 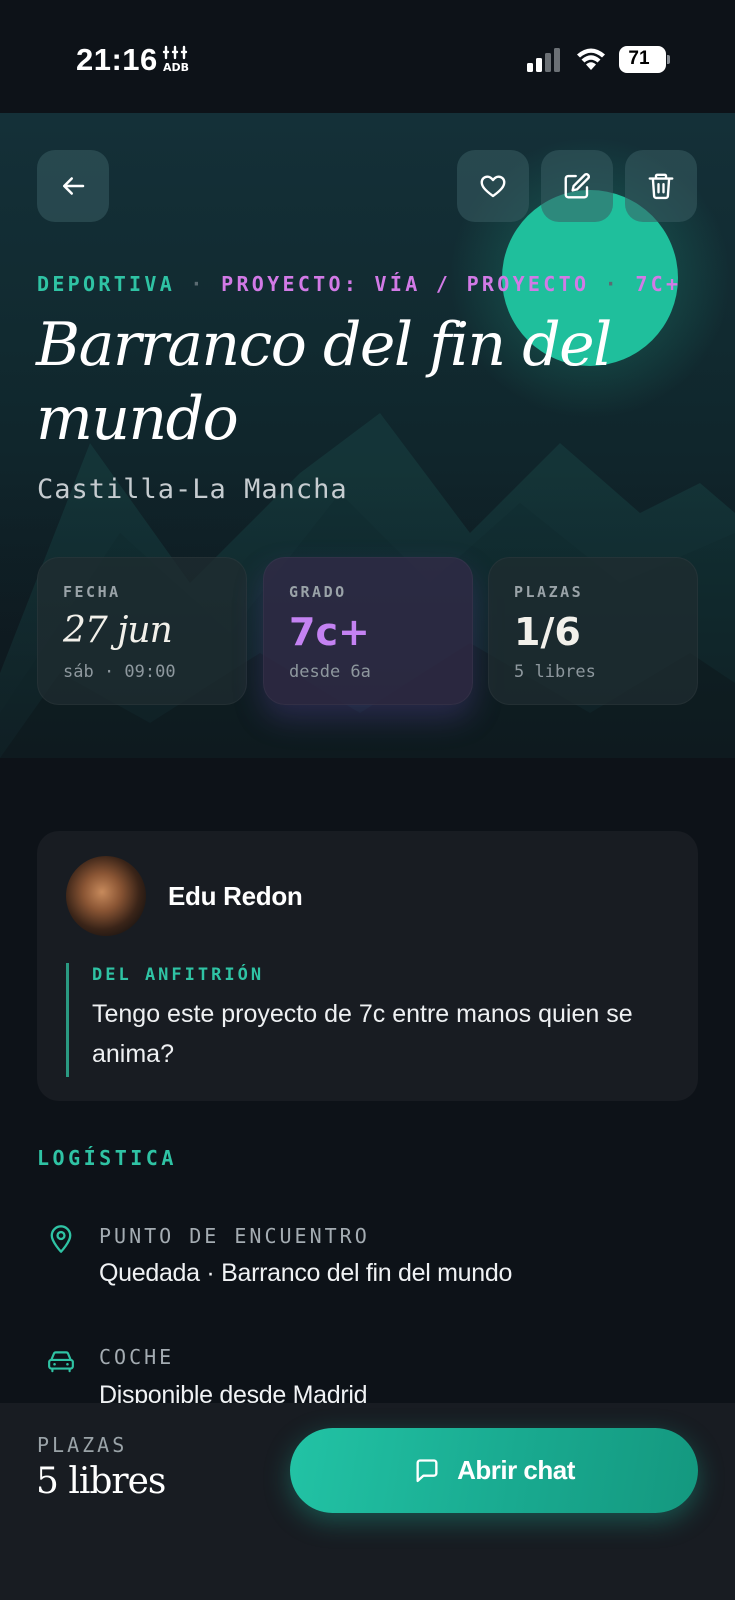 What do you see at coordinates (549, 592) in the screenshot?
I see `stat-label: PLAZAS` at bounding box center [549, 592].